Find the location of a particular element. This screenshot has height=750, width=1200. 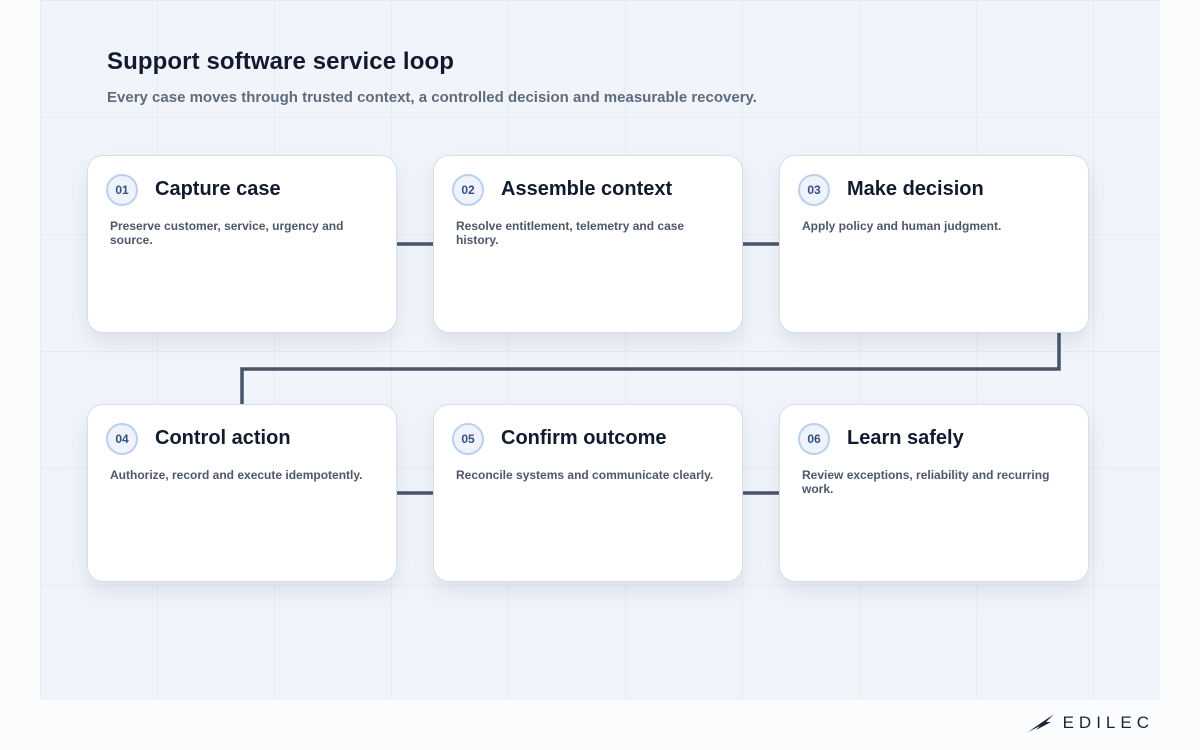

step-title: Assemble context is located at coordinates (587, 189).